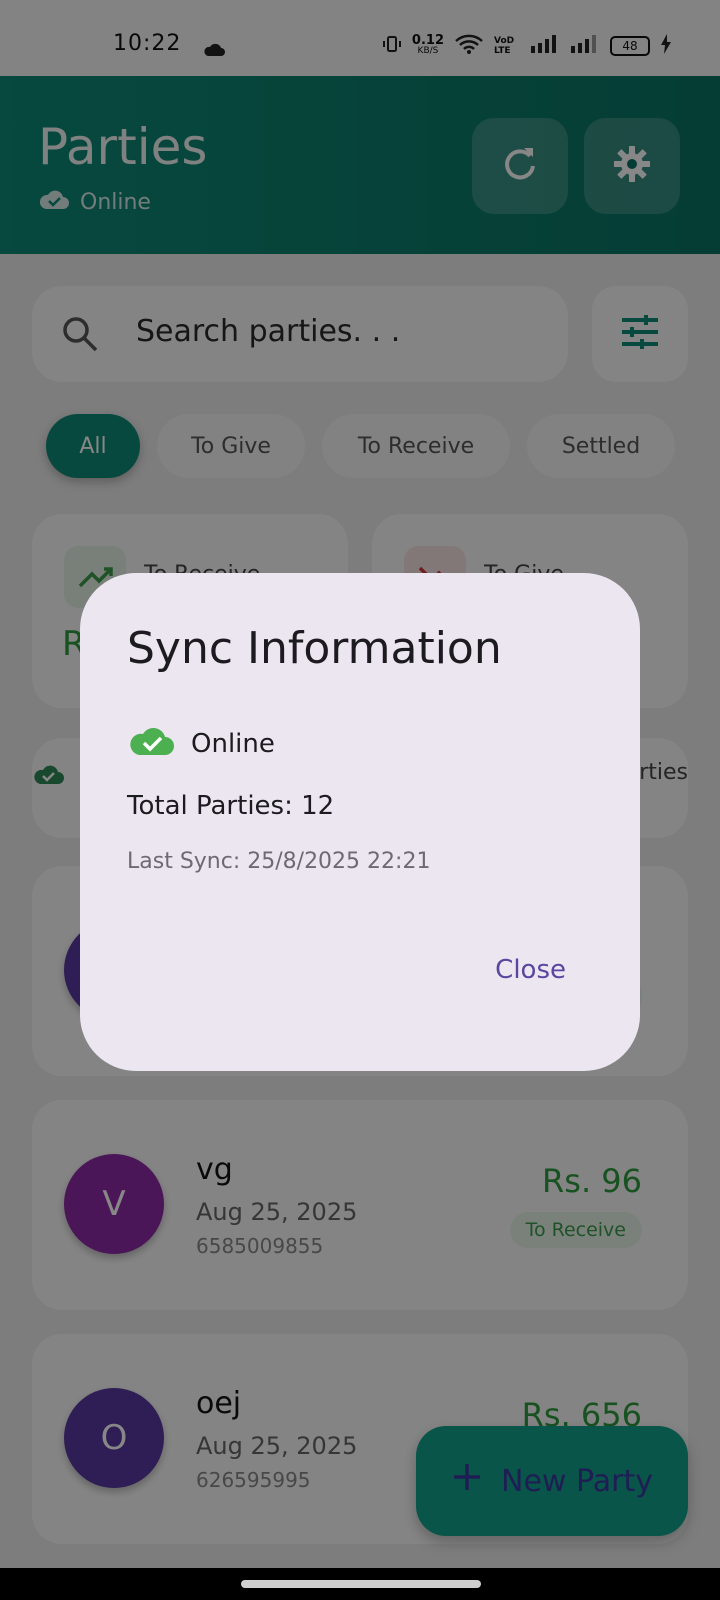 Image resolution: width=720 pixels, height=1600 pixels. I want to click on cloud-check-icon, so click(152, 743).